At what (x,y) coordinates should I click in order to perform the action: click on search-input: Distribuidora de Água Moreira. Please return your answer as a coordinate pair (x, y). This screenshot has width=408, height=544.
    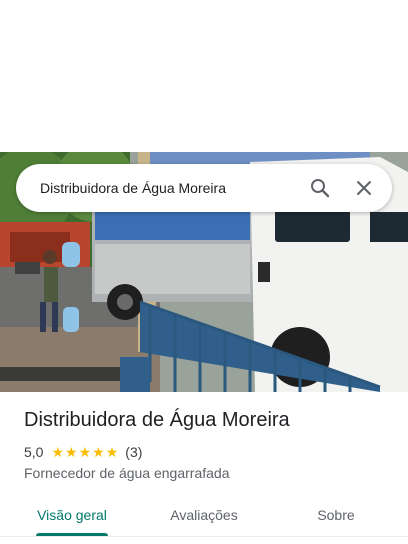
    Looking at the image, I should click on (158, 188).